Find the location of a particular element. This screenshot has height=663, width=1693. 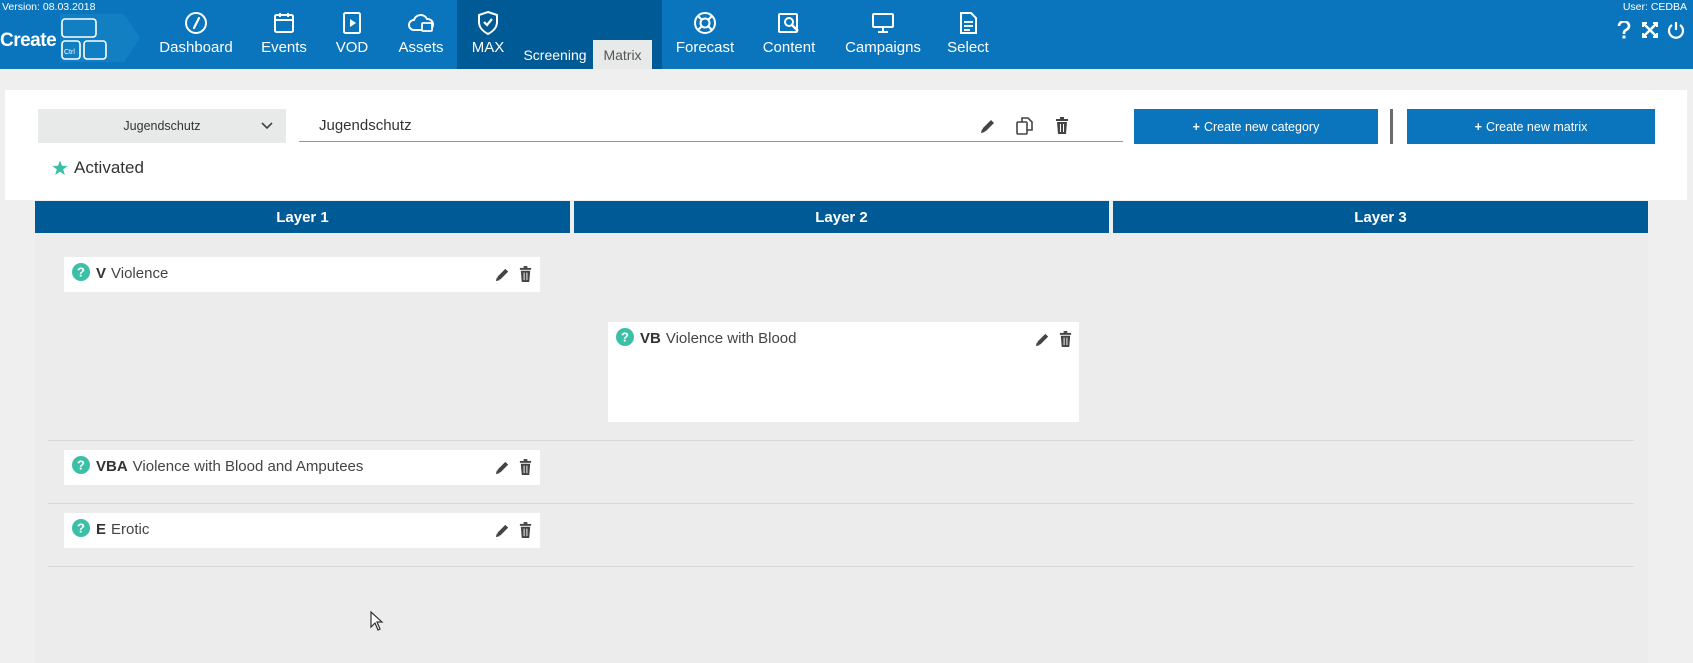

dashboard-gauge-icon is located at coordinates (196, 23).